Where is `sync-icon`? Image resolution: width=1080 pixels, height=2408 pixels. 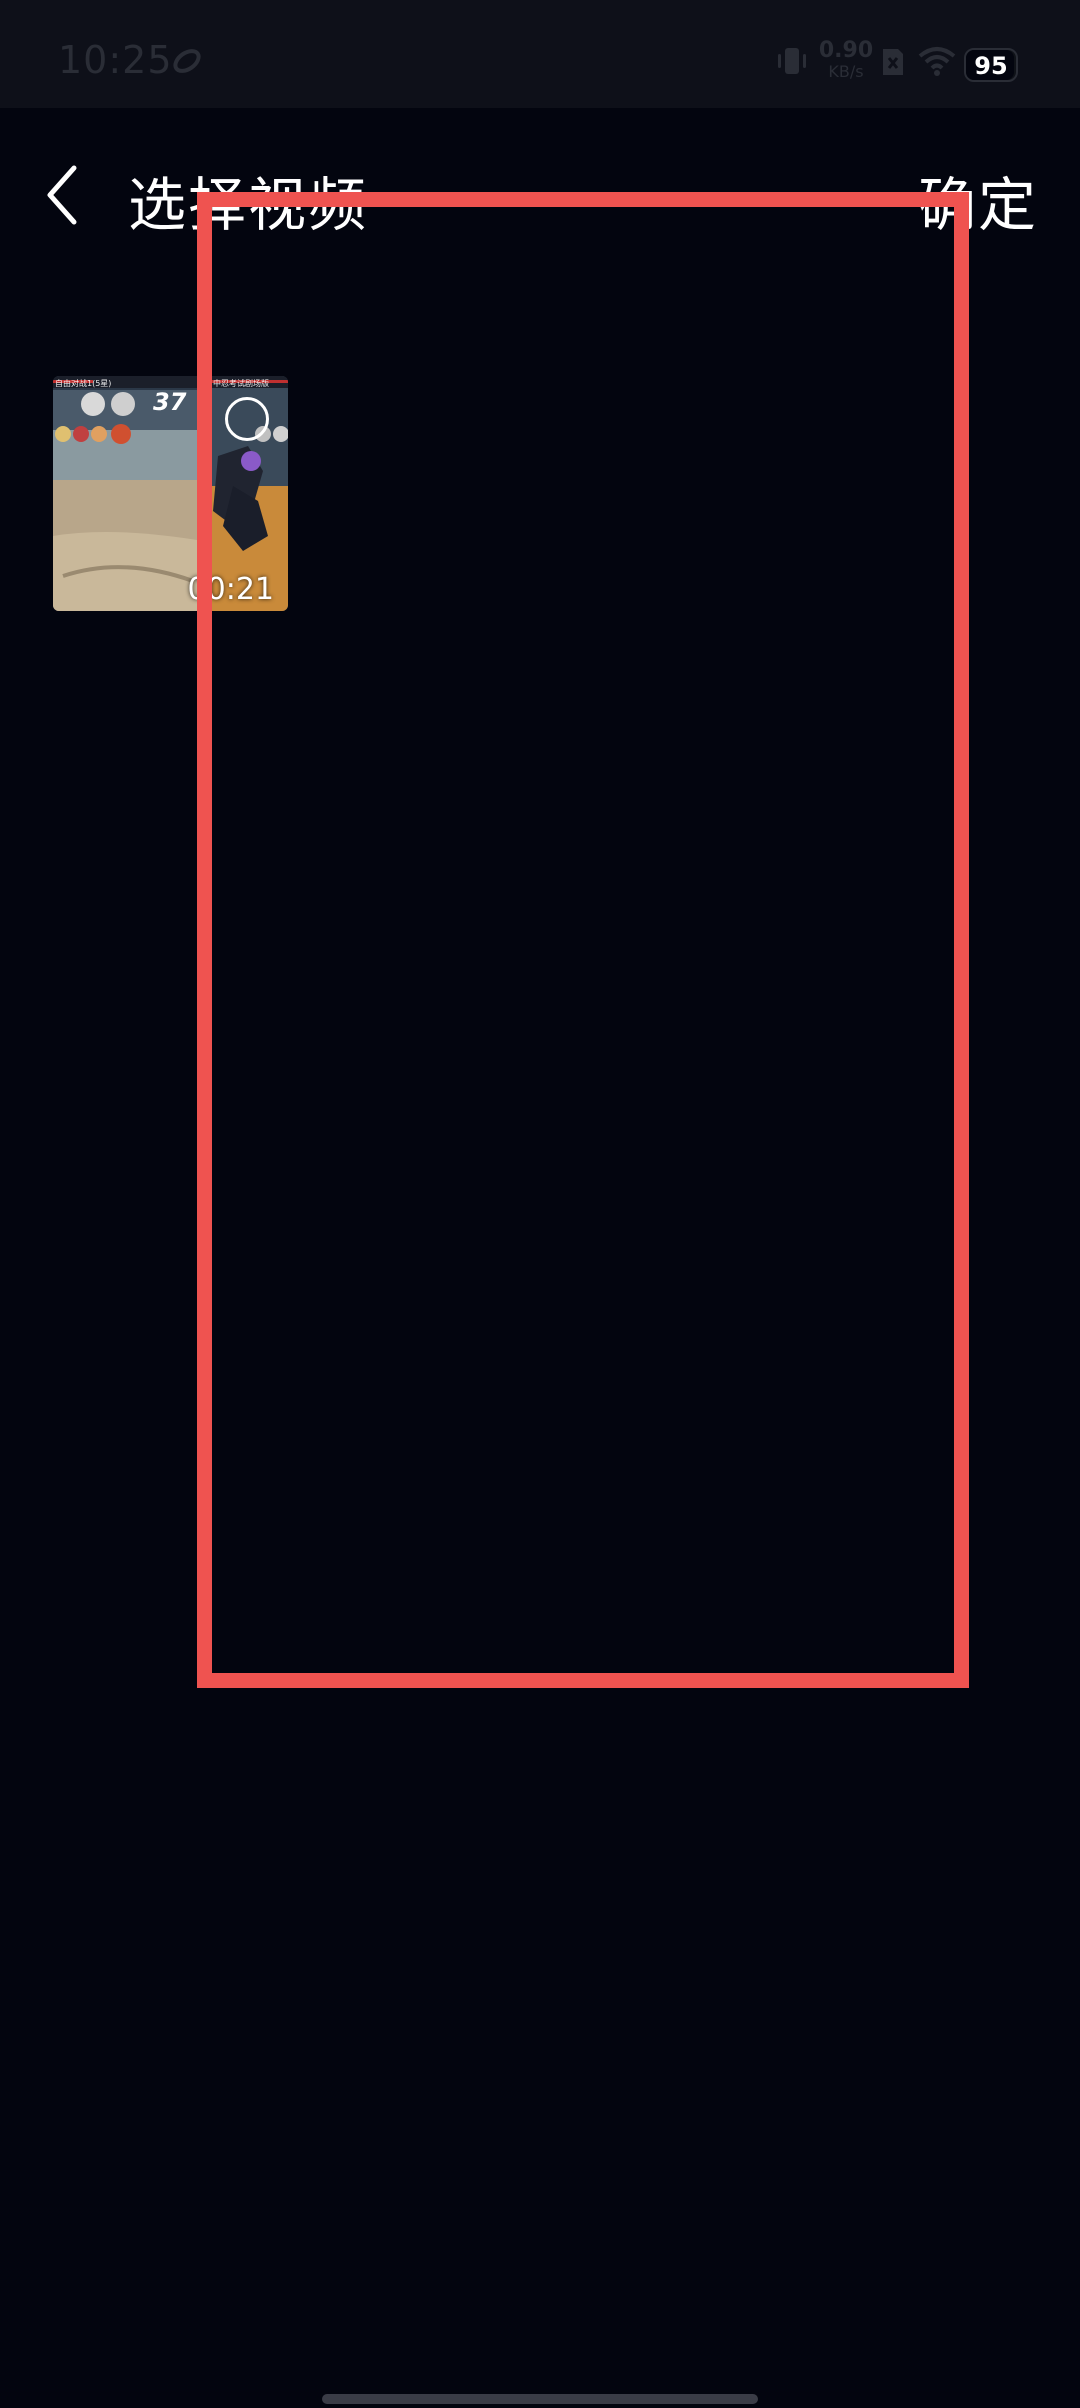 sync-icon is located at coordinates (187, 61).